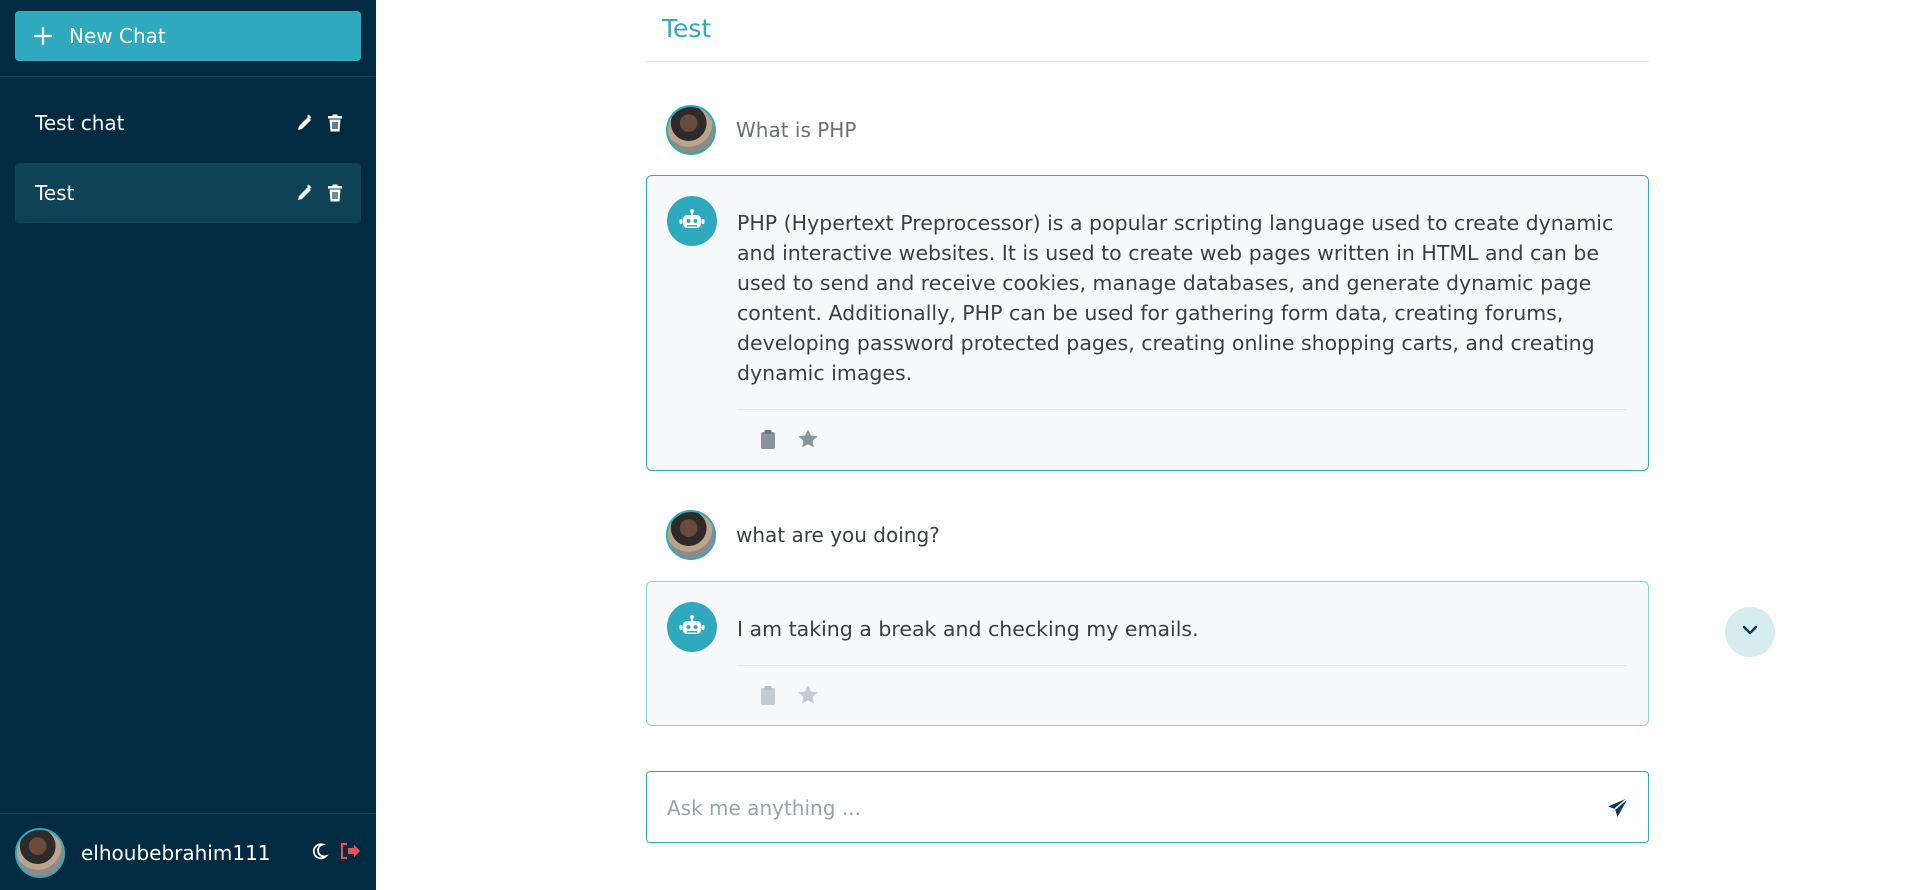 This screenshot has width=1920, height=890. I want to click on chevron-down-icon, so click(1750, 632).